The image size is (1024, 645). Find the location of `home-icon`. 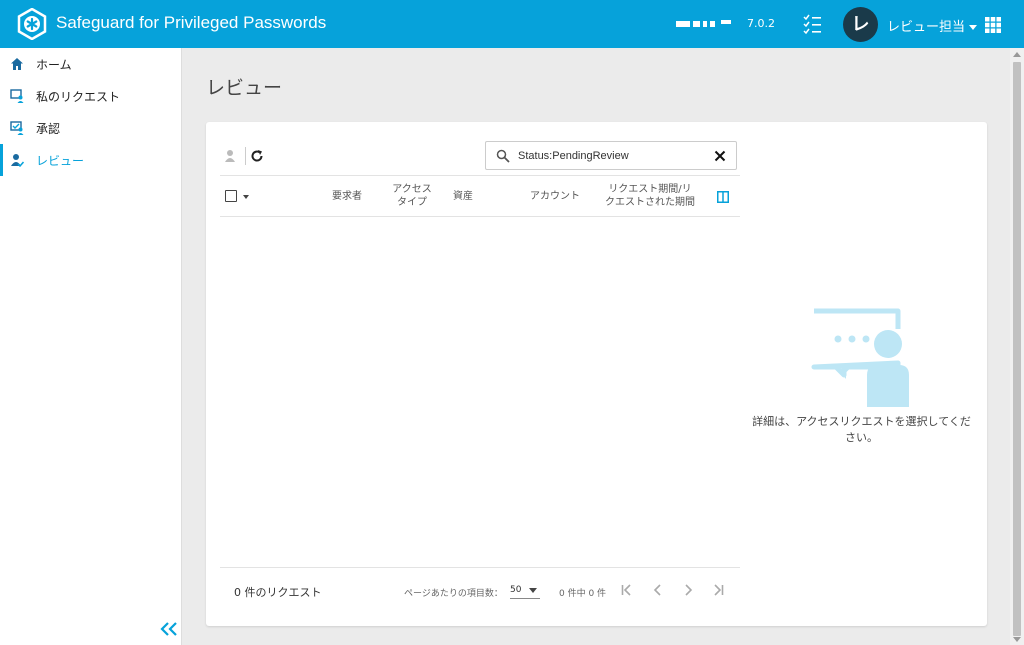

home-icon is located at coordinates (17, 64).